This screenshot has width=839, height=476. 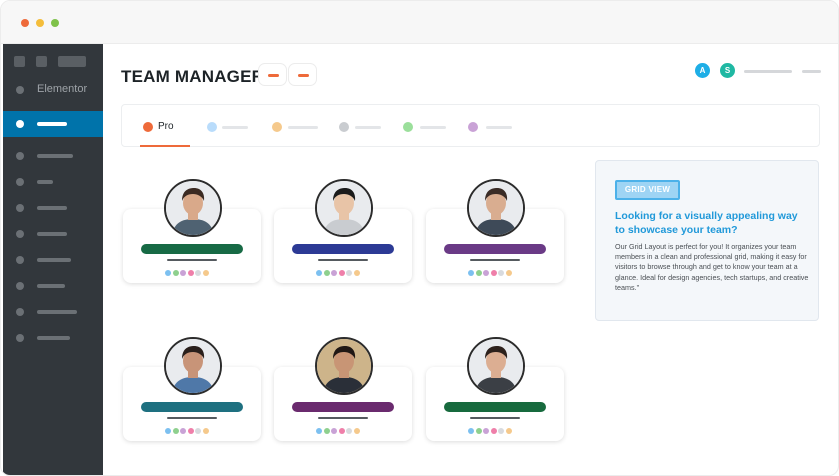 What do you see at coordinates (647, 190) in the screenshot?
I see `grid-view-button: GRID VIEW` at bounding box center [647, 190].